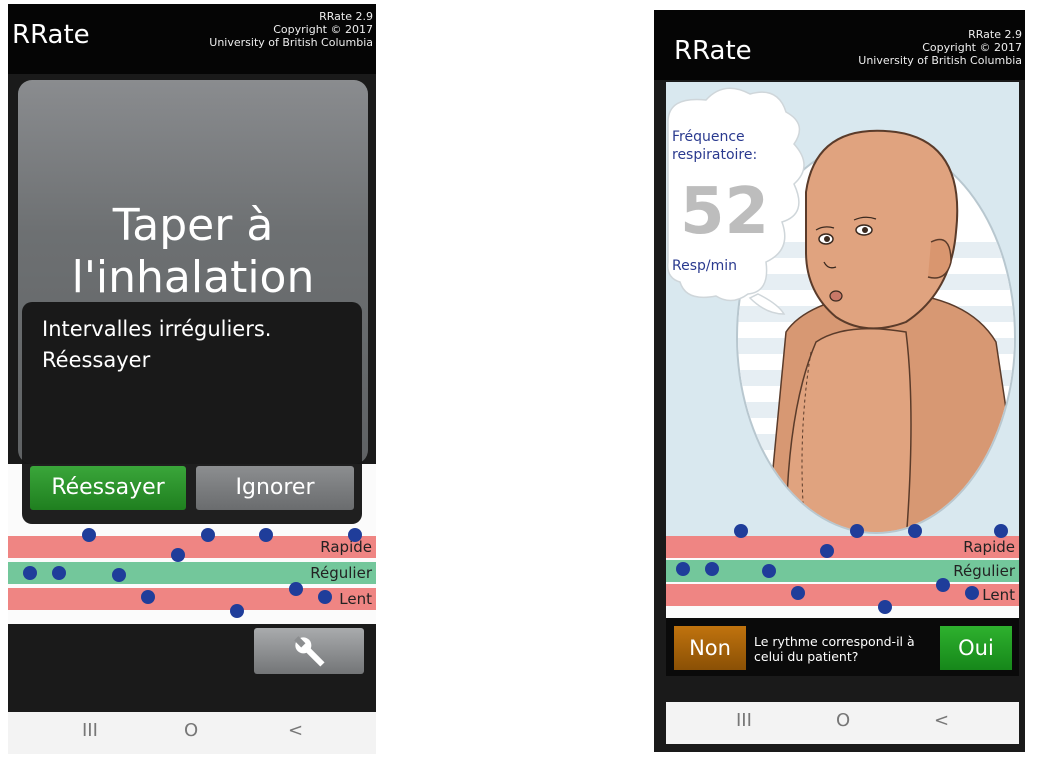  Describe the element at coordinates (157, 344) in the screenshot. I see `dialog-message: Intervalles irréguliers. Réessayer` at that location.